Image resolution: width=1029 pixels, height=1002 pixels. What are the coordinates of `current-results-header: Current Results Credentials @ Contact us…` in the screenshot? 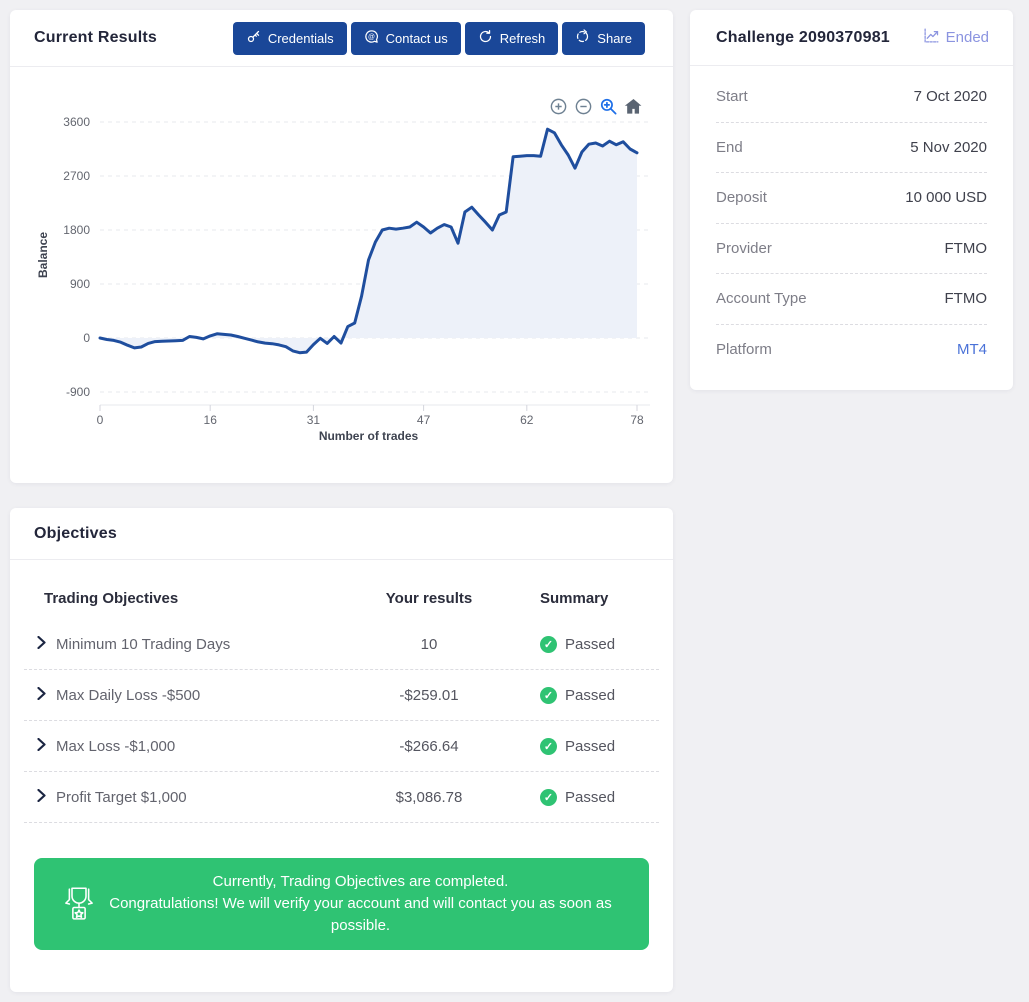 It's located at (341, 38).